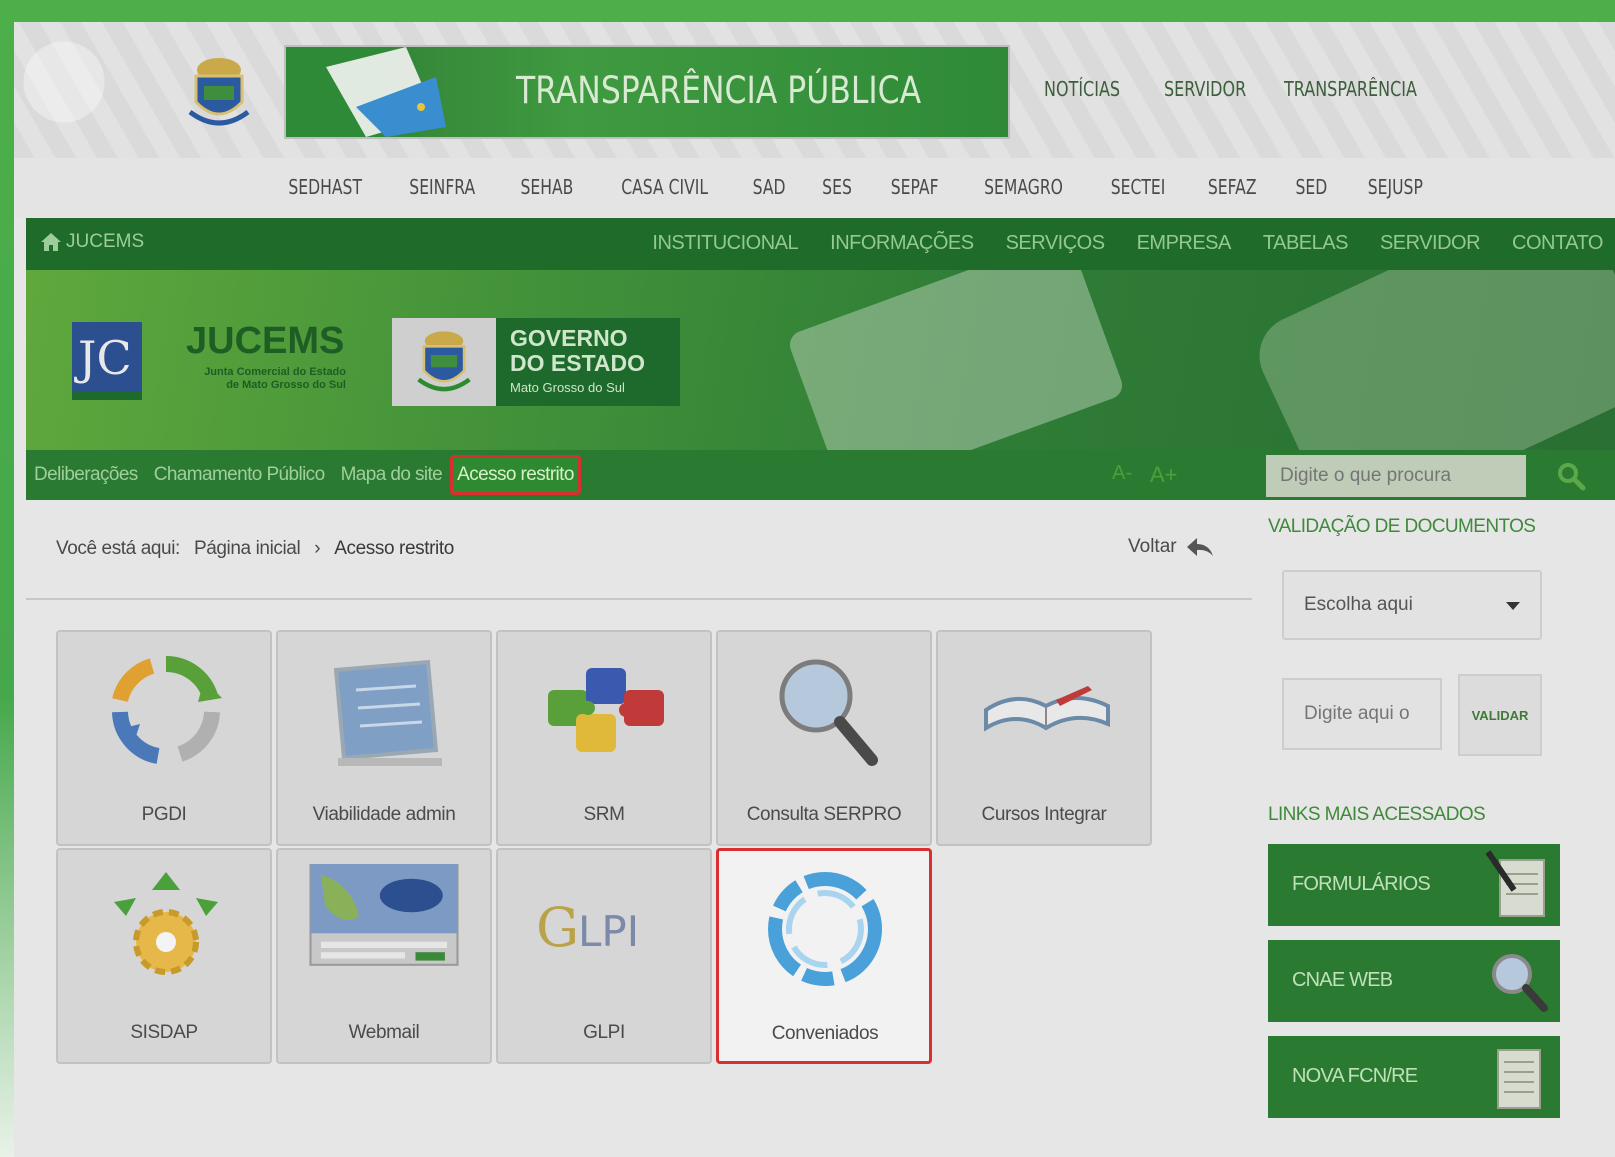 The width and height of the screenshot is (1615, 1157). I want to click on jucems-logo-icon: JC, so click(107, 361).